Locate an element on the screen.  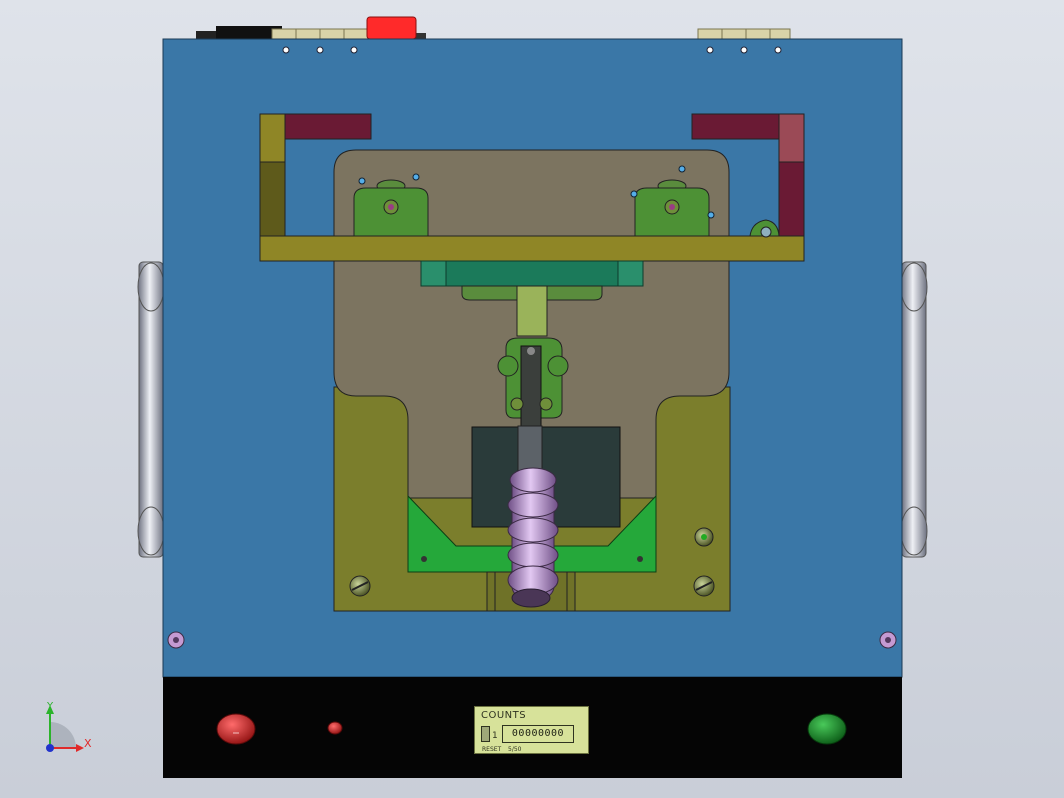
counter-panel: COUNTS 1 00000000 RESET 5/50 is located at coordinates (531, 730).